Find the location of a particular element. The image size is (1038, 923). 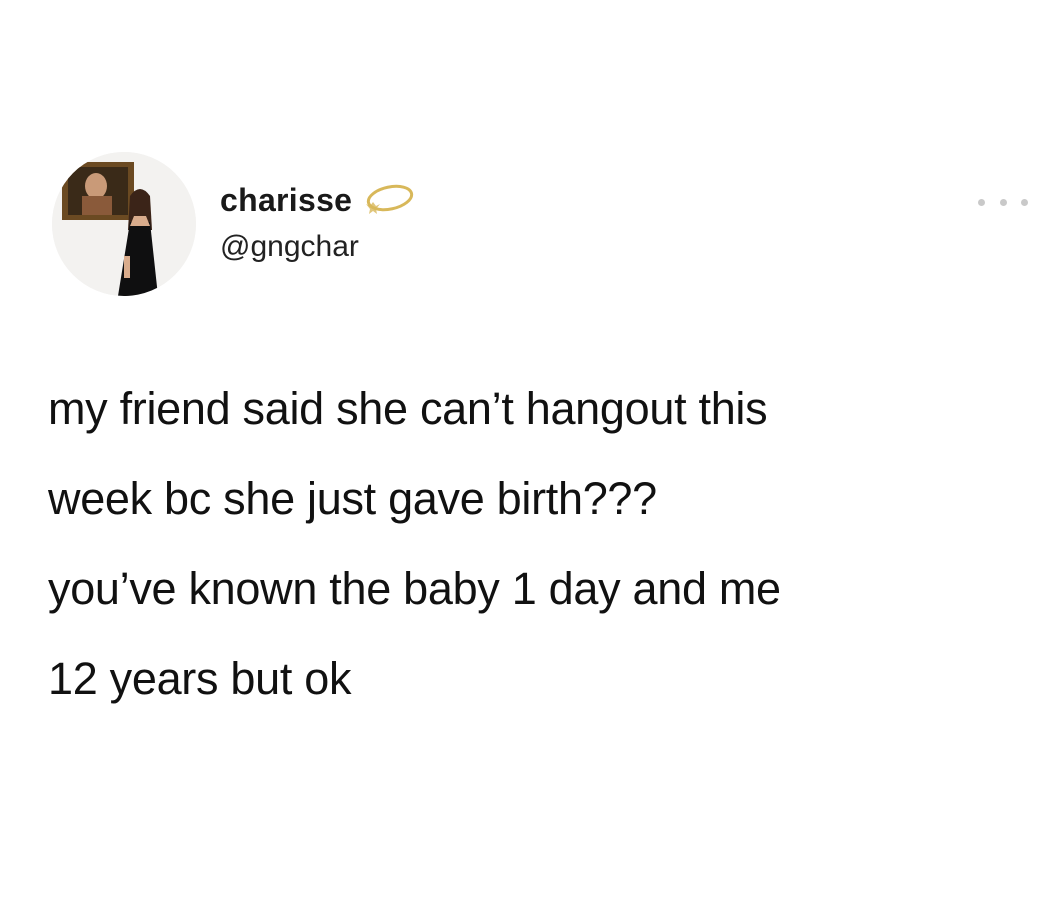

tweet-line: you’ve known the baby 1 day and me is located at coordinates (414, 588).